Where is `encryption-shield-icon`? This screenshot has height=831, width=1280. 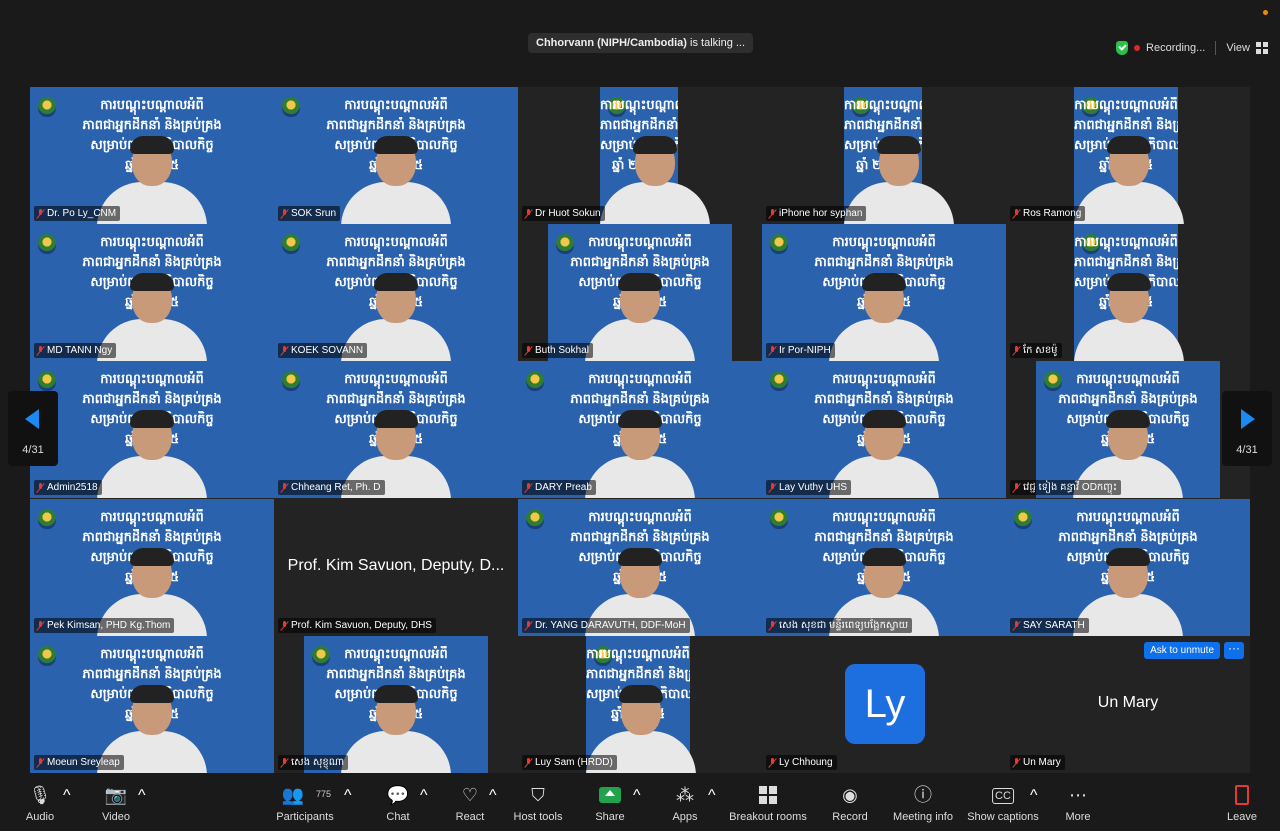 encryption-shield-icon is located at coordinates (1122, 48).